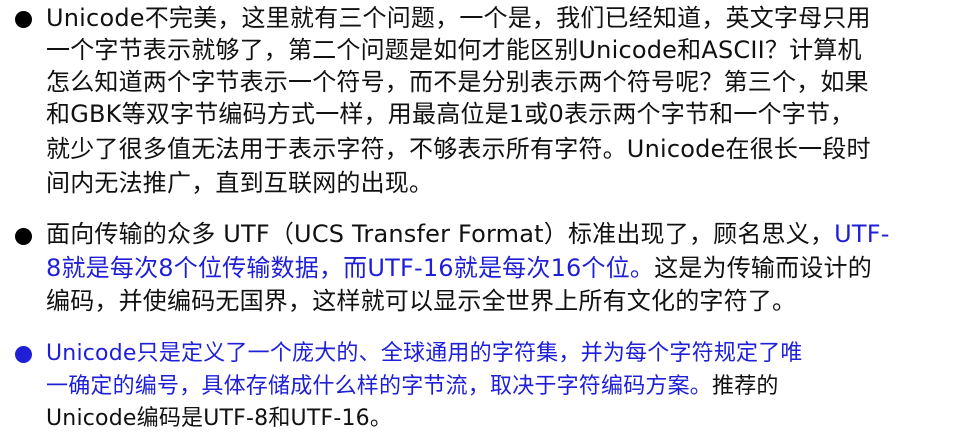 Image resolution: width=961 pixels, height=440 pixels. Describe the element at coordinates (350, 268) in the screenshot. I see `highlight-text: 8就是每次8个位传输数据，而UTF-16就是每次16个位。` at that location.